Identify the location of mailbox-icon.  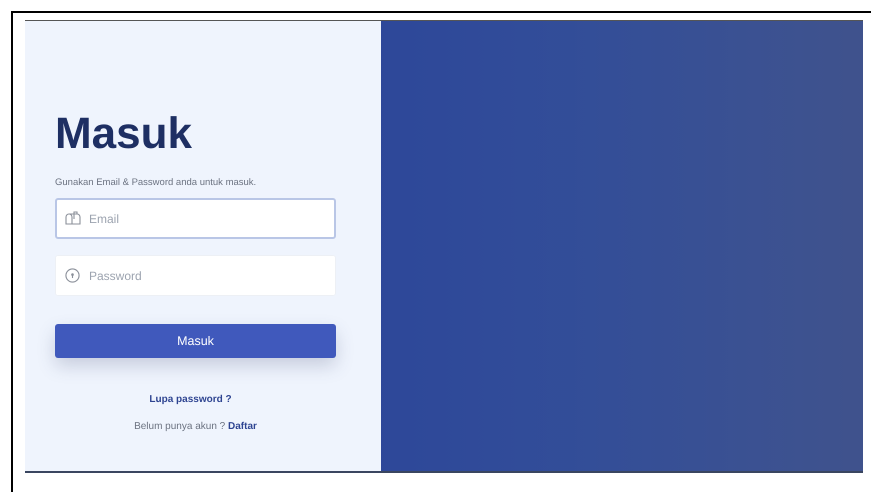
(73, 218).